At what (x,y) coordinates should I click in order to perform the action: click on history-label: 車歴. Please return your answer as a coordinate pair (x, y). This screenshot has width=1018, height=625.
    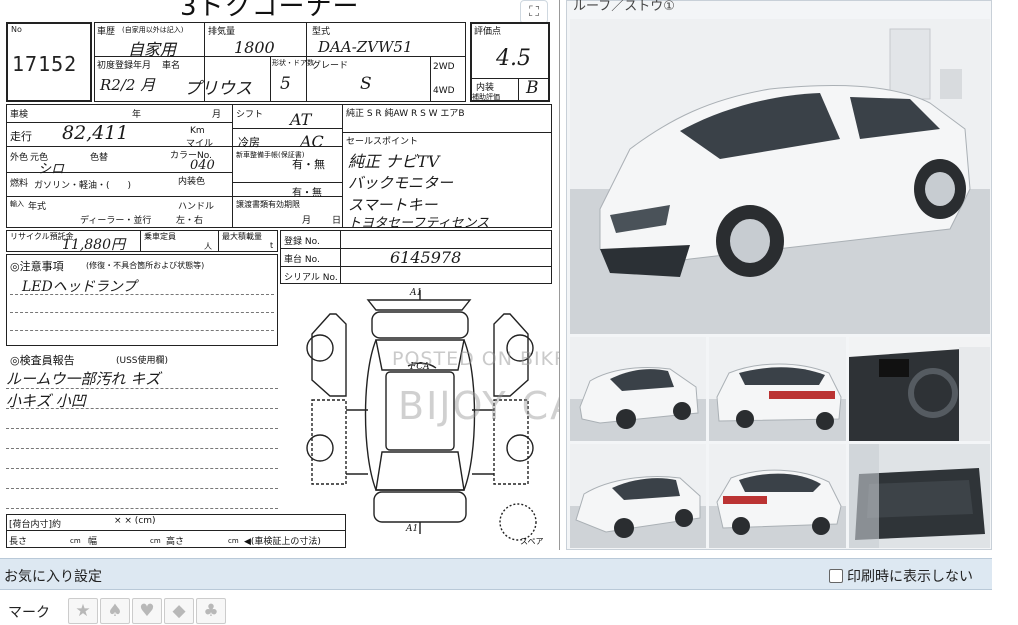
    Looking at the image, I should click on (106, 32).